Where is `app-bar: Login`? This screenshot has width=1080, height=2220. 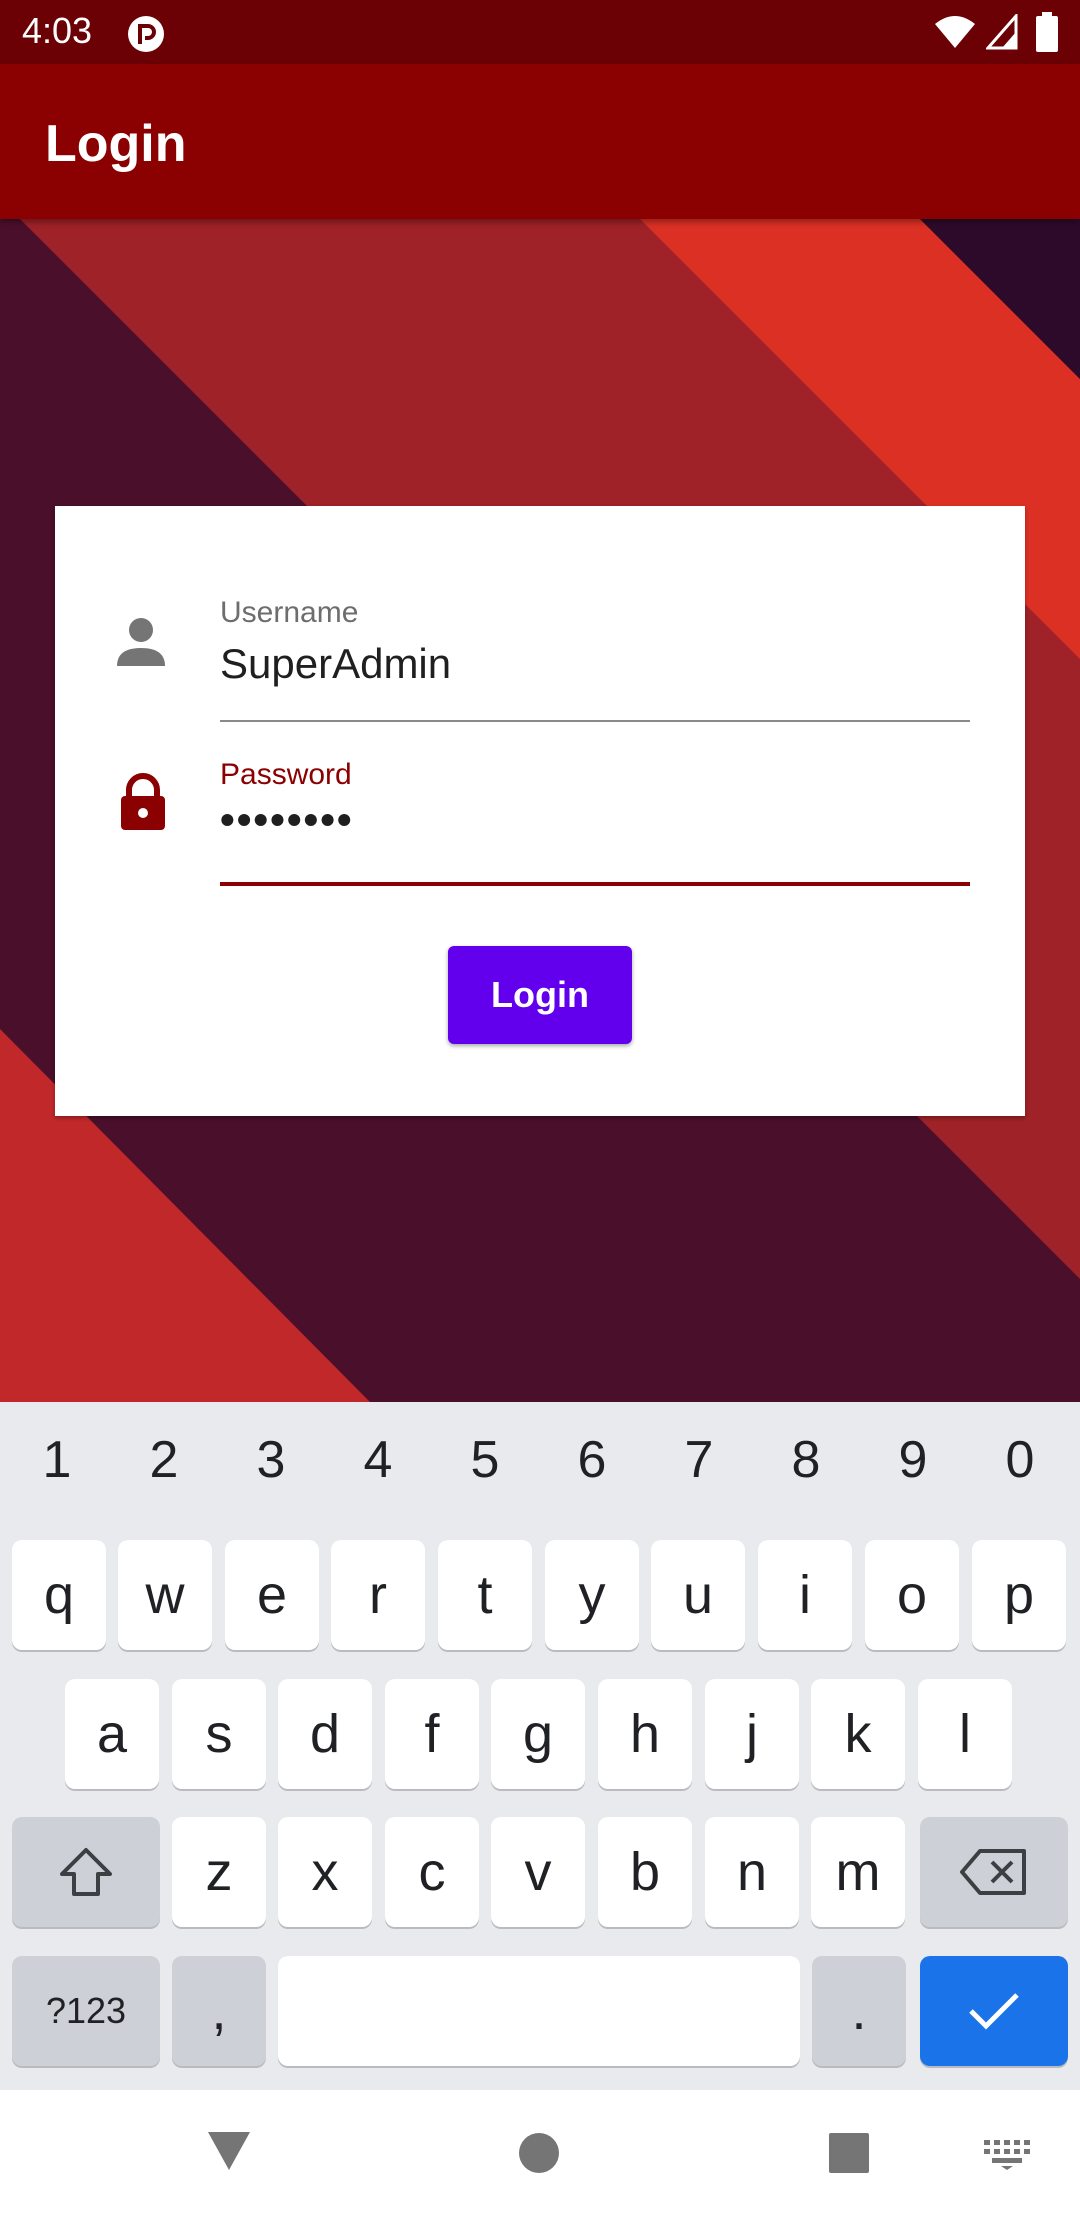 app-bar: Login is located at coordinates (540, 141).